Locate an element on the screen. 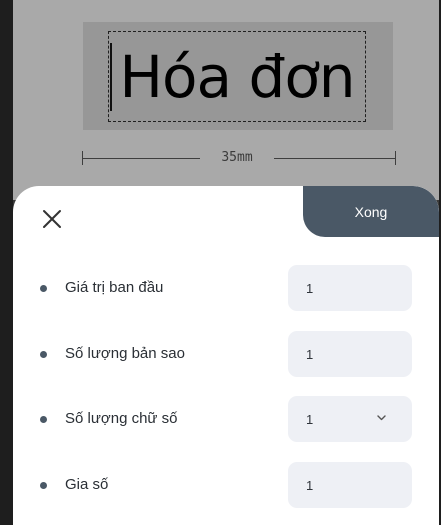  chevron-down-icon is located at coordinates (381, 418).